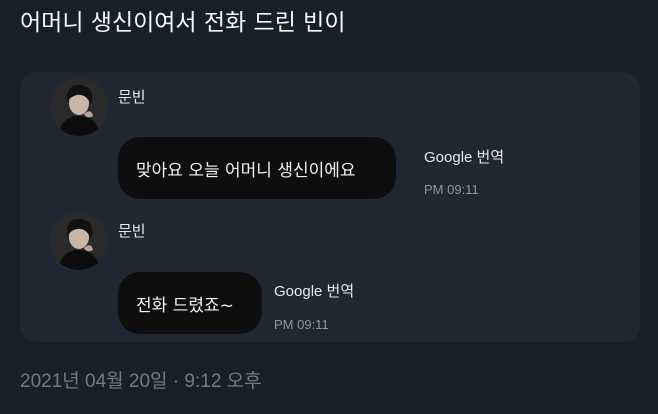  What do you see at coordinates (141, 379) in the screenshot?
I see `tweet-timestamp: 2021년 04월 20일 · 9:12 오후` at bounding box center [141, 379].